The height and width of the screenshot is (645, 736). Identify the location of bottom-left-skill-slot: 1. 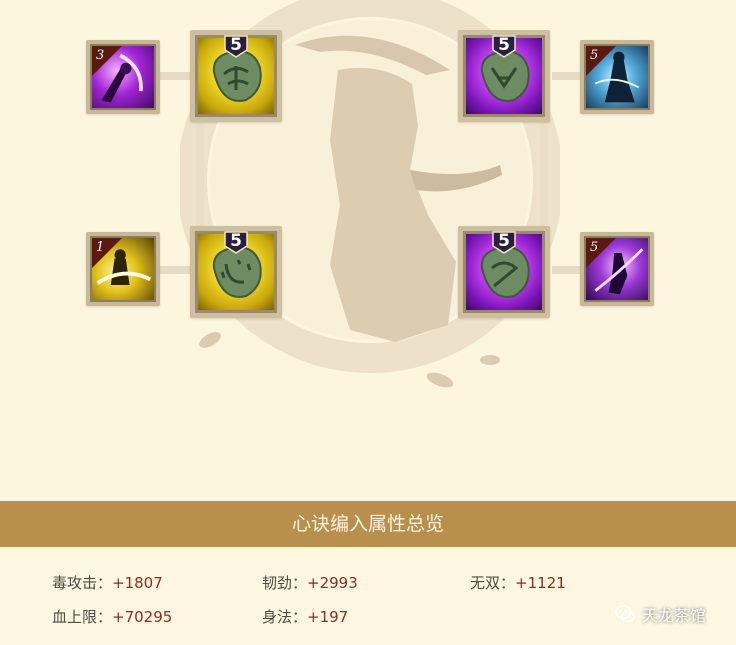
(123, 269).